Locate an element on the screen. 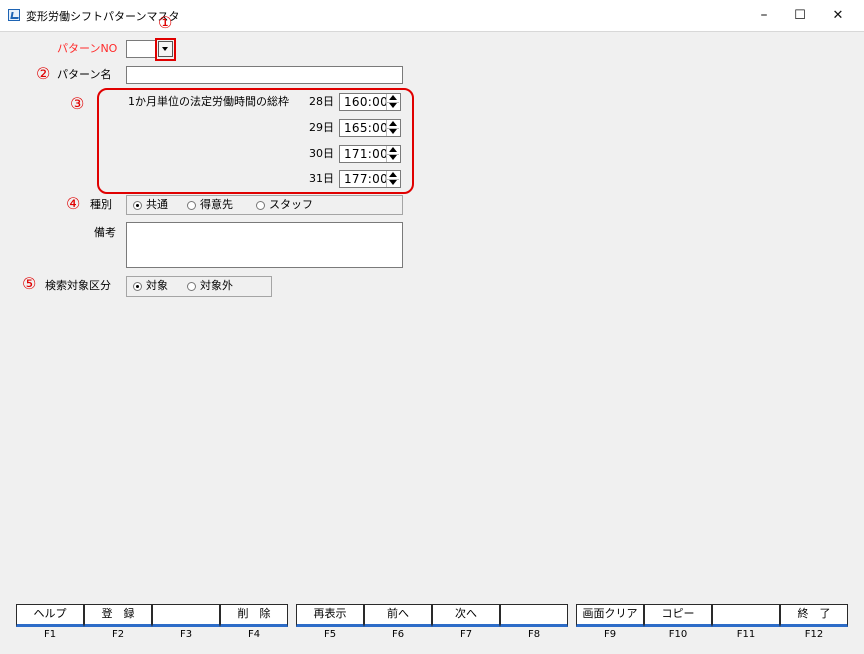  maximize-button: ☐ is located at coordinates (800, 15).